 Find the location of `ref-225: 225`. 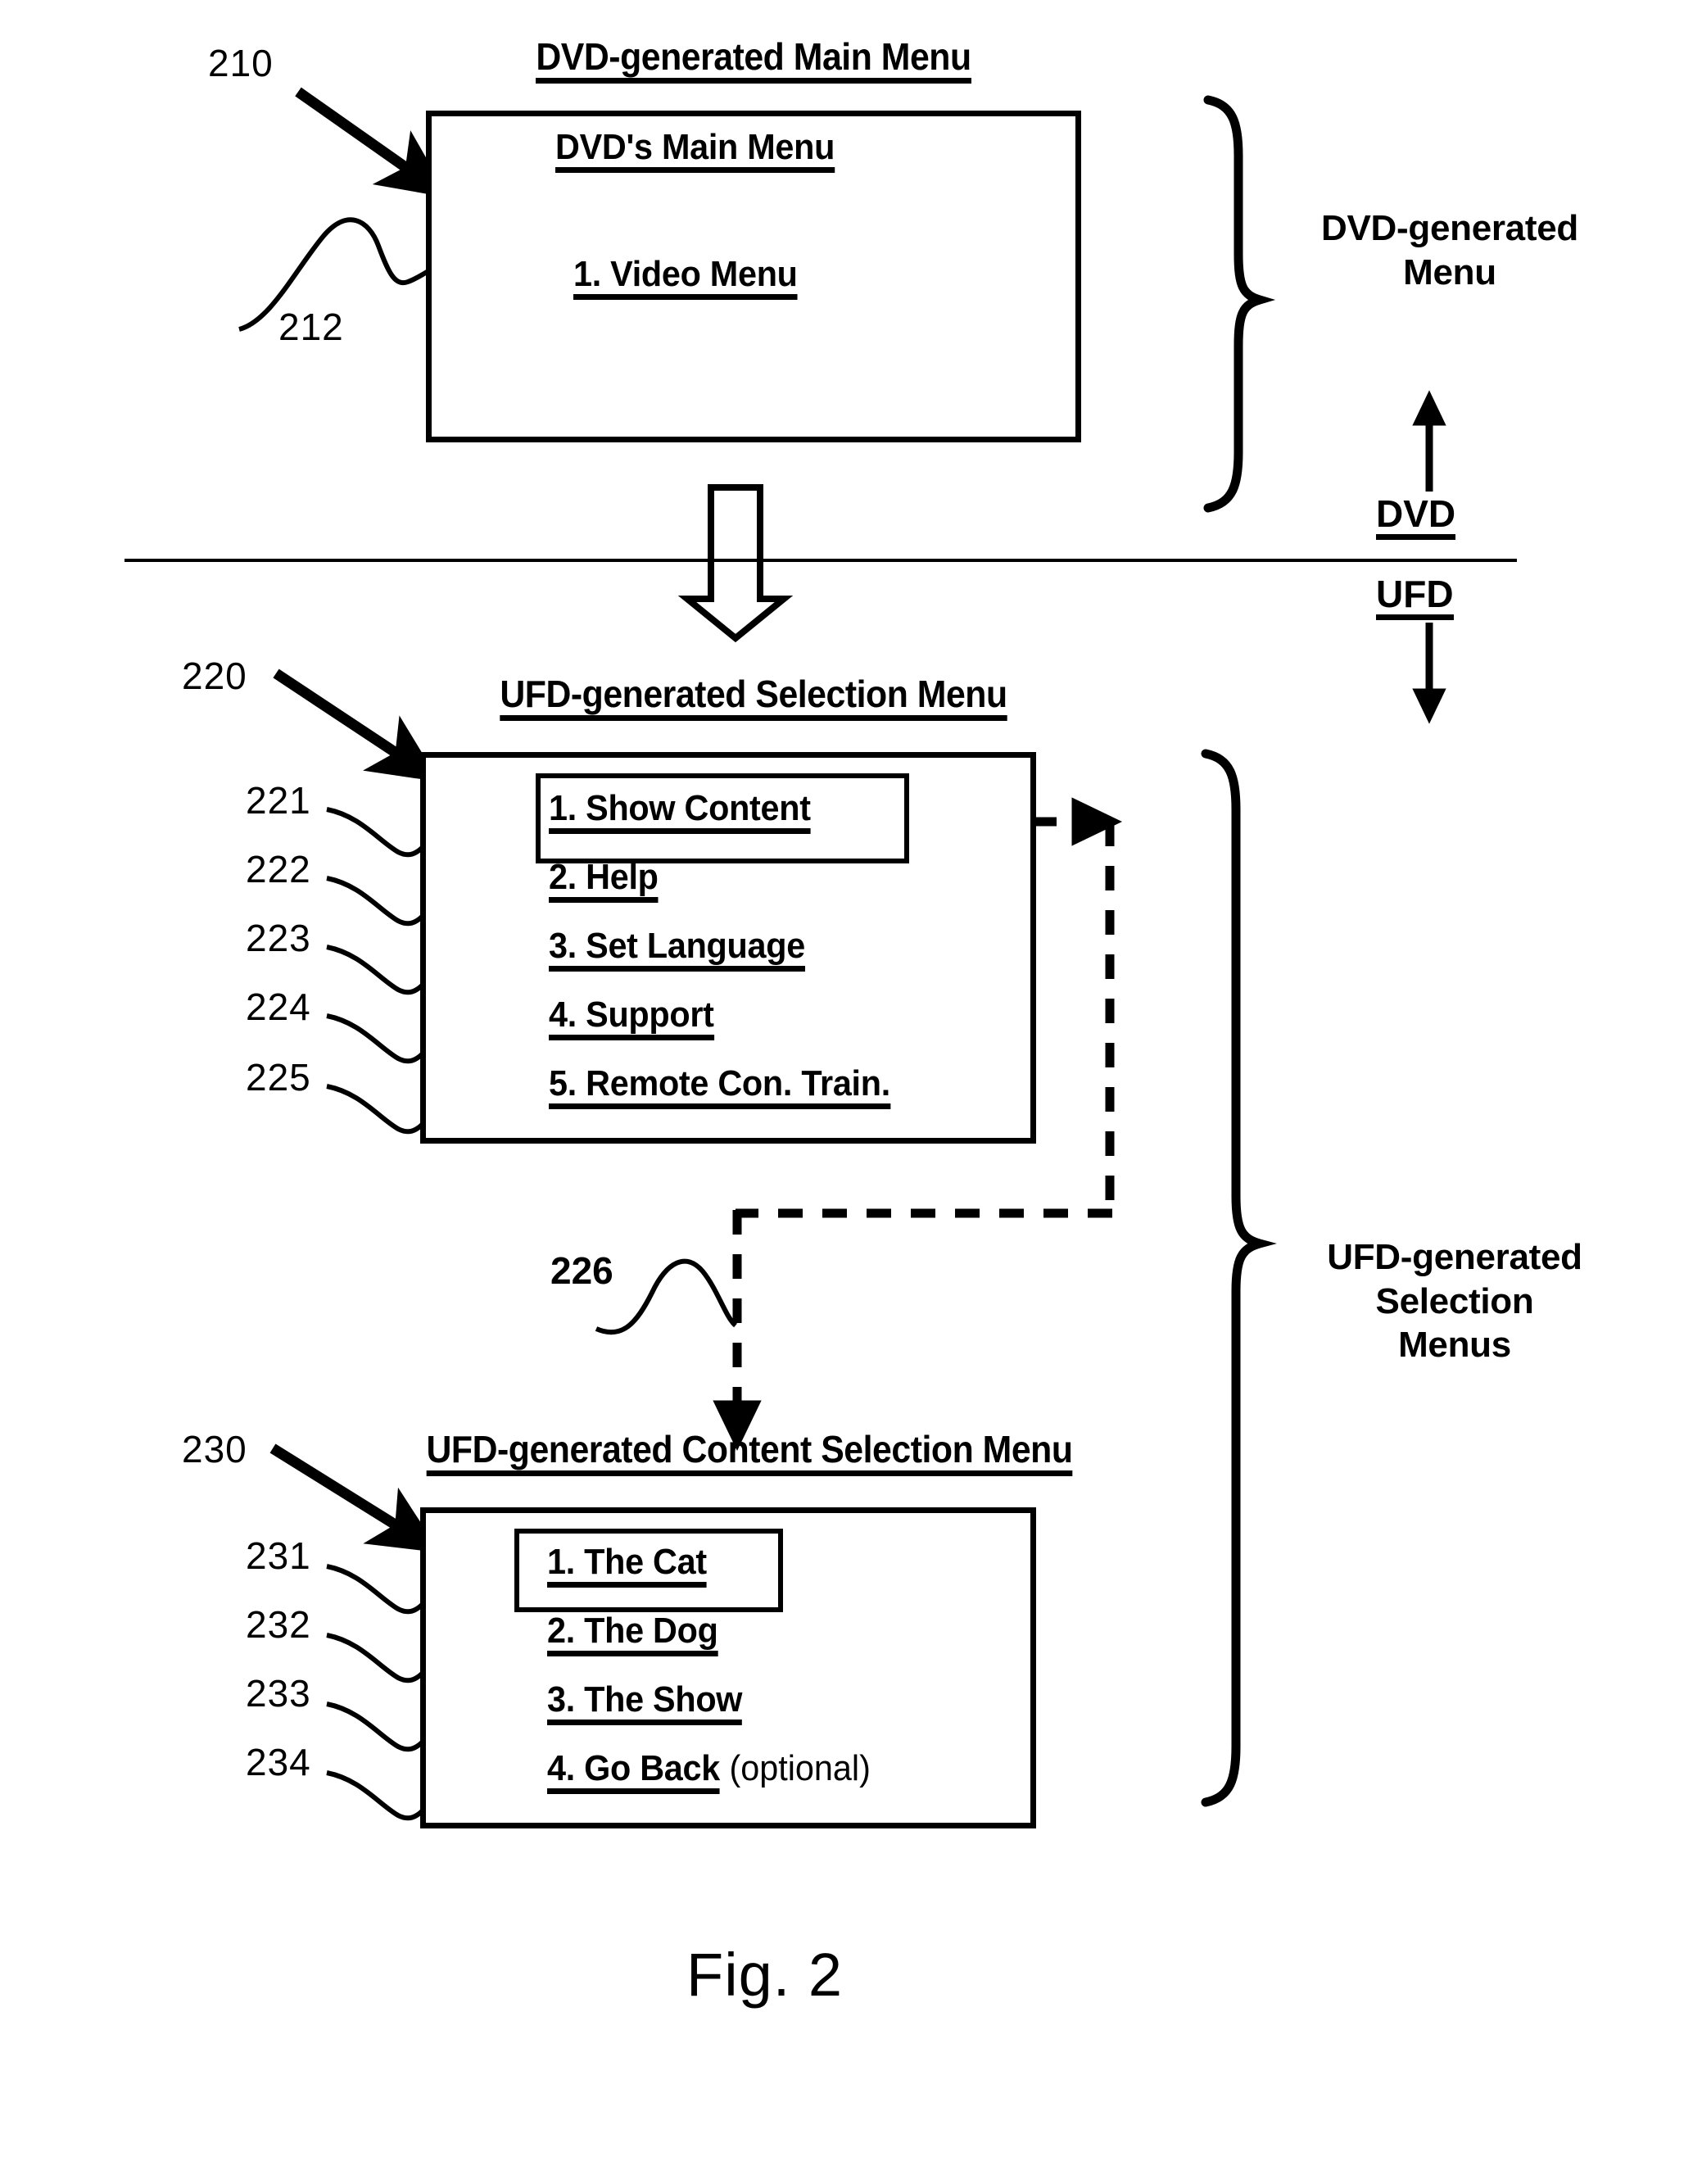

ref-225: 225 is located at coordinates (278, 1077).